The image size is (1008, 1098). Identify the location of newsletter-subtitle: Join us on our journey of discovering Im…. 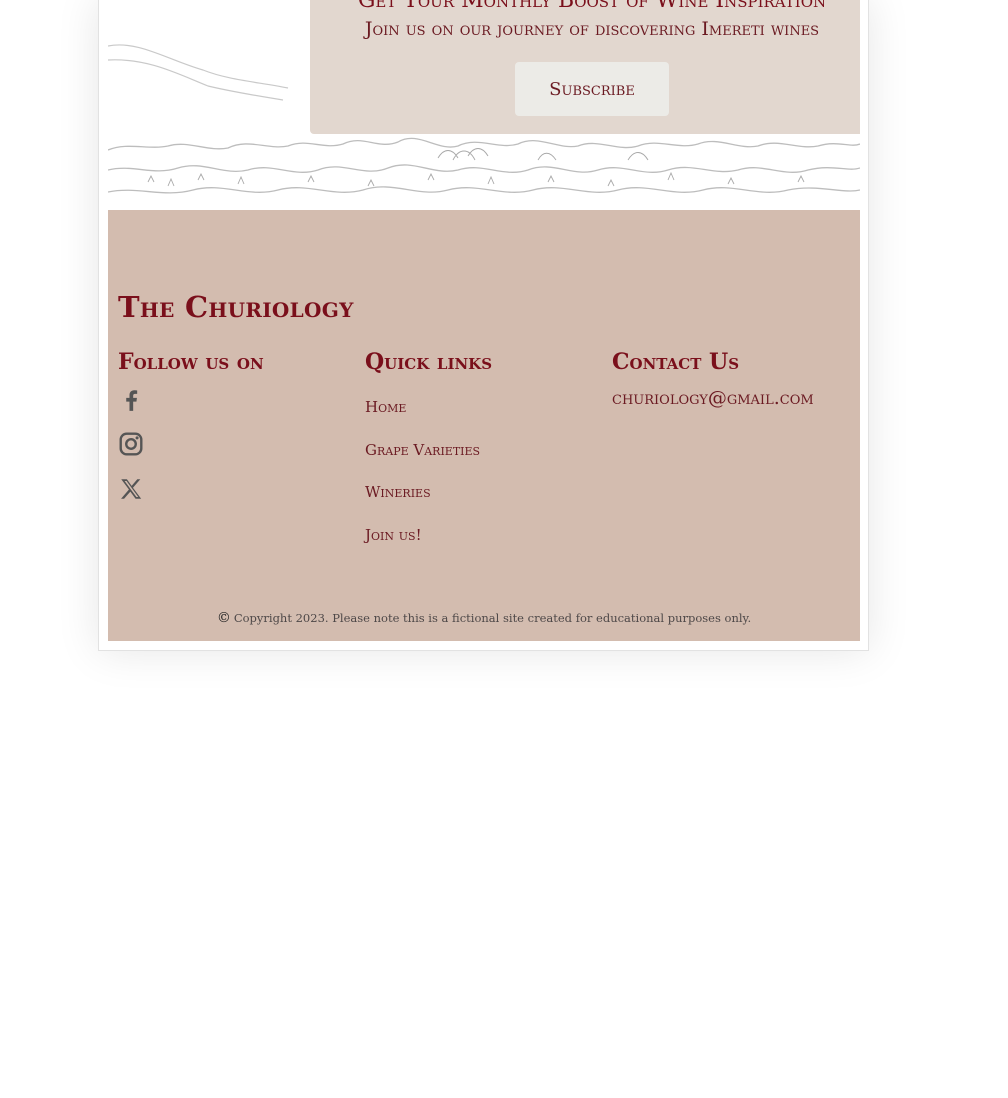
(592, 29).